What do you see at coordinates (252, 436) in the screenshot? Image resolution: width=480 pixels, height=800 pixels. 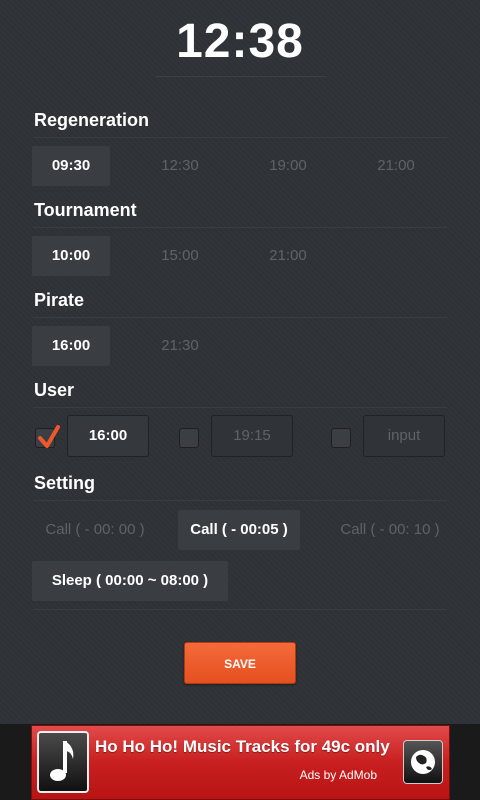 I see `user-time-input-1: 19:15` at bounding box center [252, 436].